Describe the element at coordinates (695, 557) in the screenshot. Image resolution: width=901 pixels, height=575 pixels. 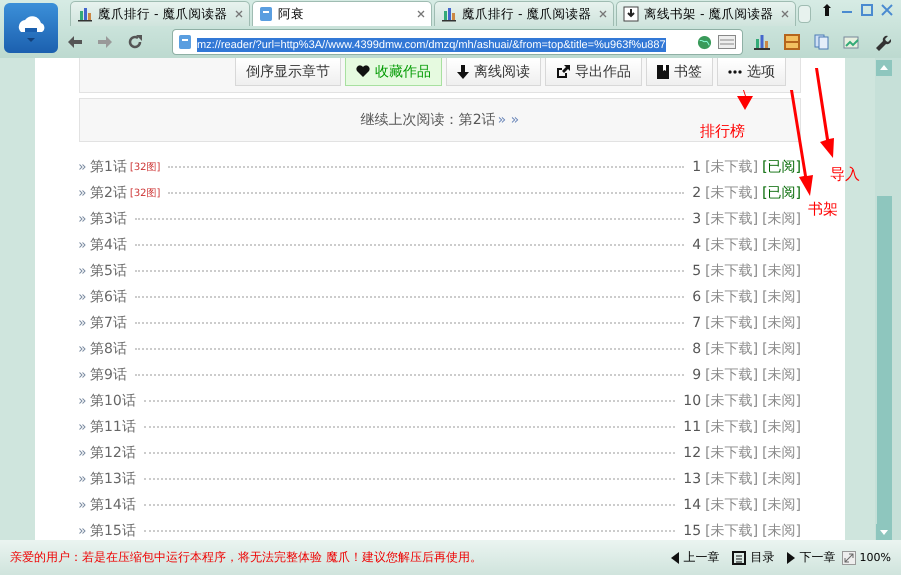
I see `prev-chapter-button: 上一章` at that location.